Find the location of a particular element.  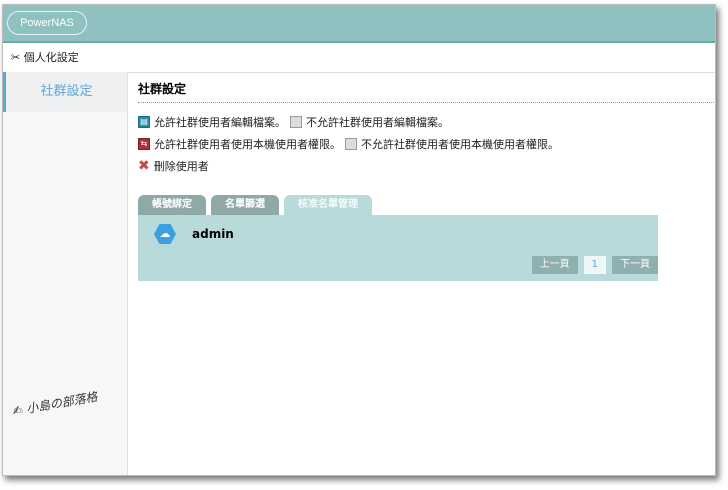

tab-list-filter: 名單篩選 is located at coordinates (245, 205).